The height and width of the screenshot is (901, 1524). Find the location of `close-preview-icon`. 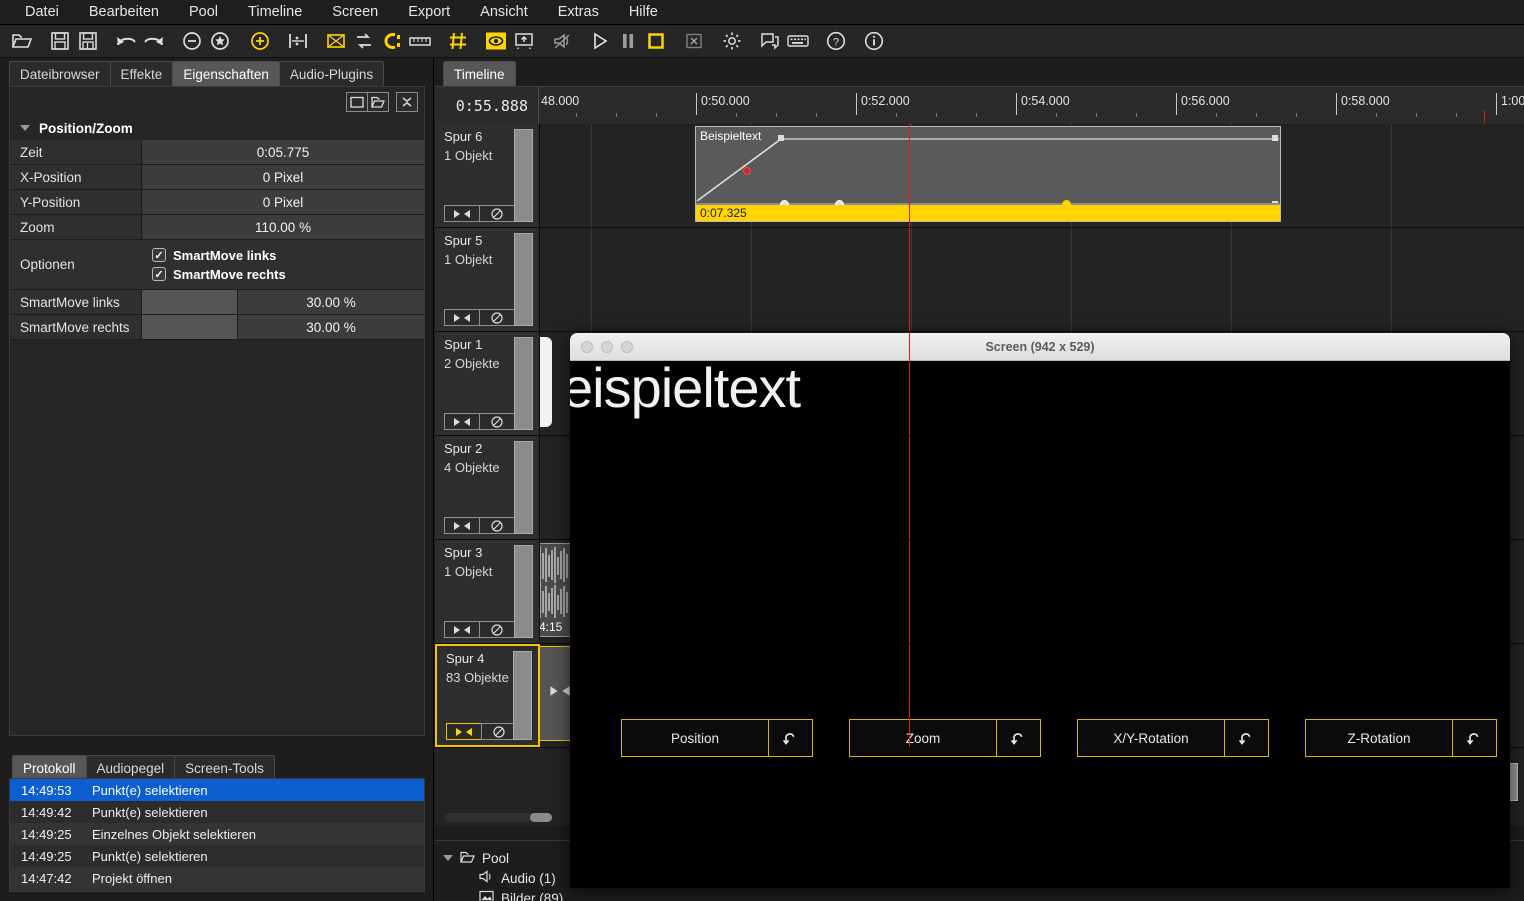

close-preview-icon is located at coordinates (693, 41).